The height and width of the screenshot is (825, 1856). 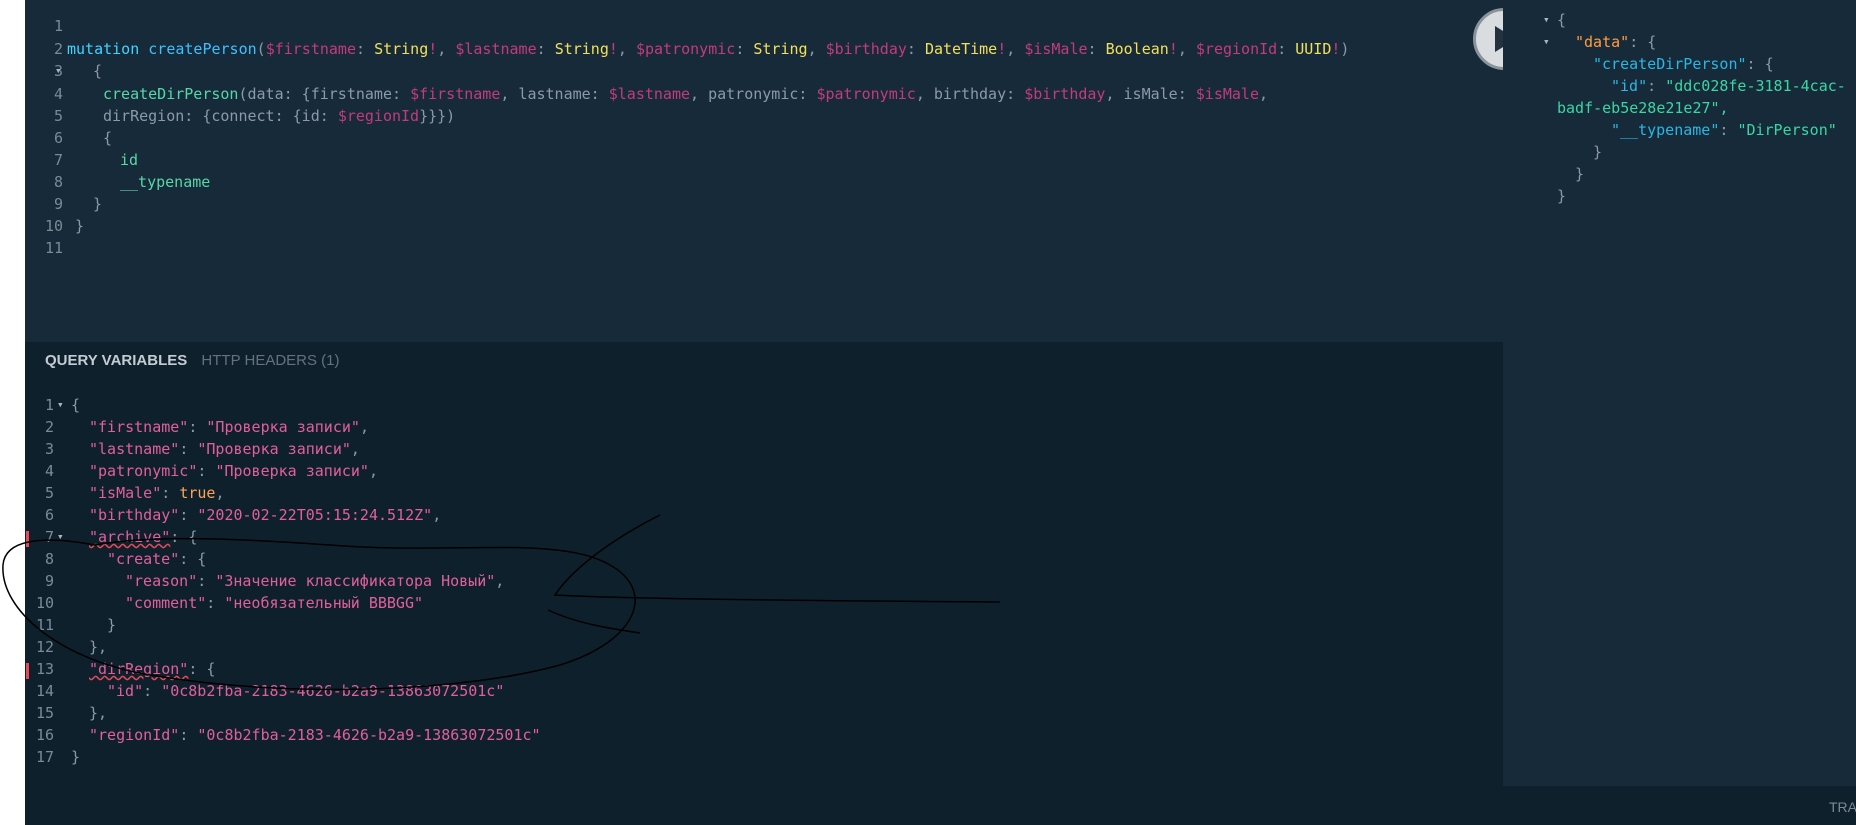 I want to click on type: DateTime, so click(x=961, y=49).